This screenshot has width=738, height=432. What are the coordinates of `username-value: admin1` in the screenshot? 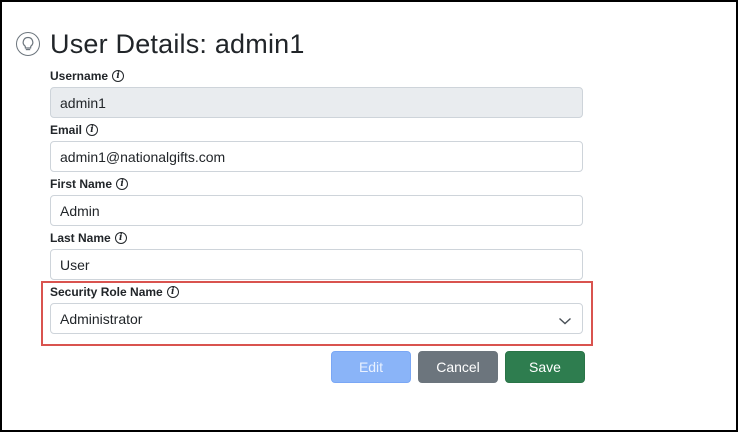 It's located at (83, 102).